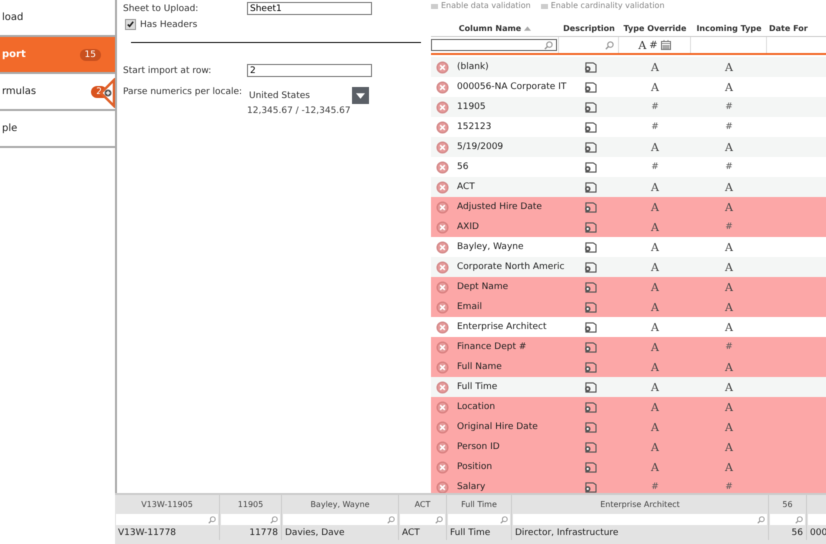 This screenshot has width=826, height=544. Describe the element at coordinates (57, 92) in the screenshot. I see `sidebar-item: rmulas 2` at that location.